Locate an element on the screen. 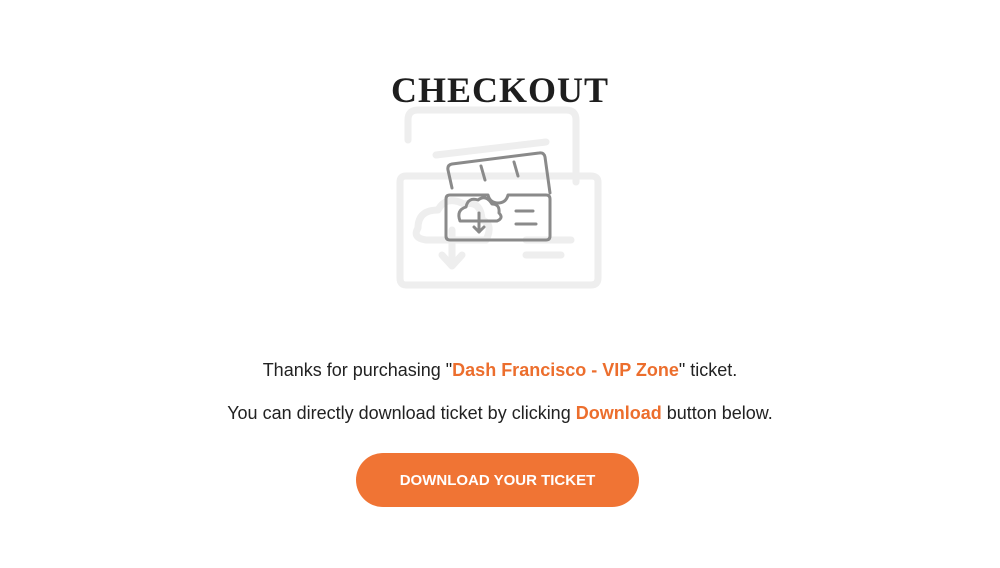 The image size is (1000, 568). download-suffix: button below. is located at coordinates (717, 413).